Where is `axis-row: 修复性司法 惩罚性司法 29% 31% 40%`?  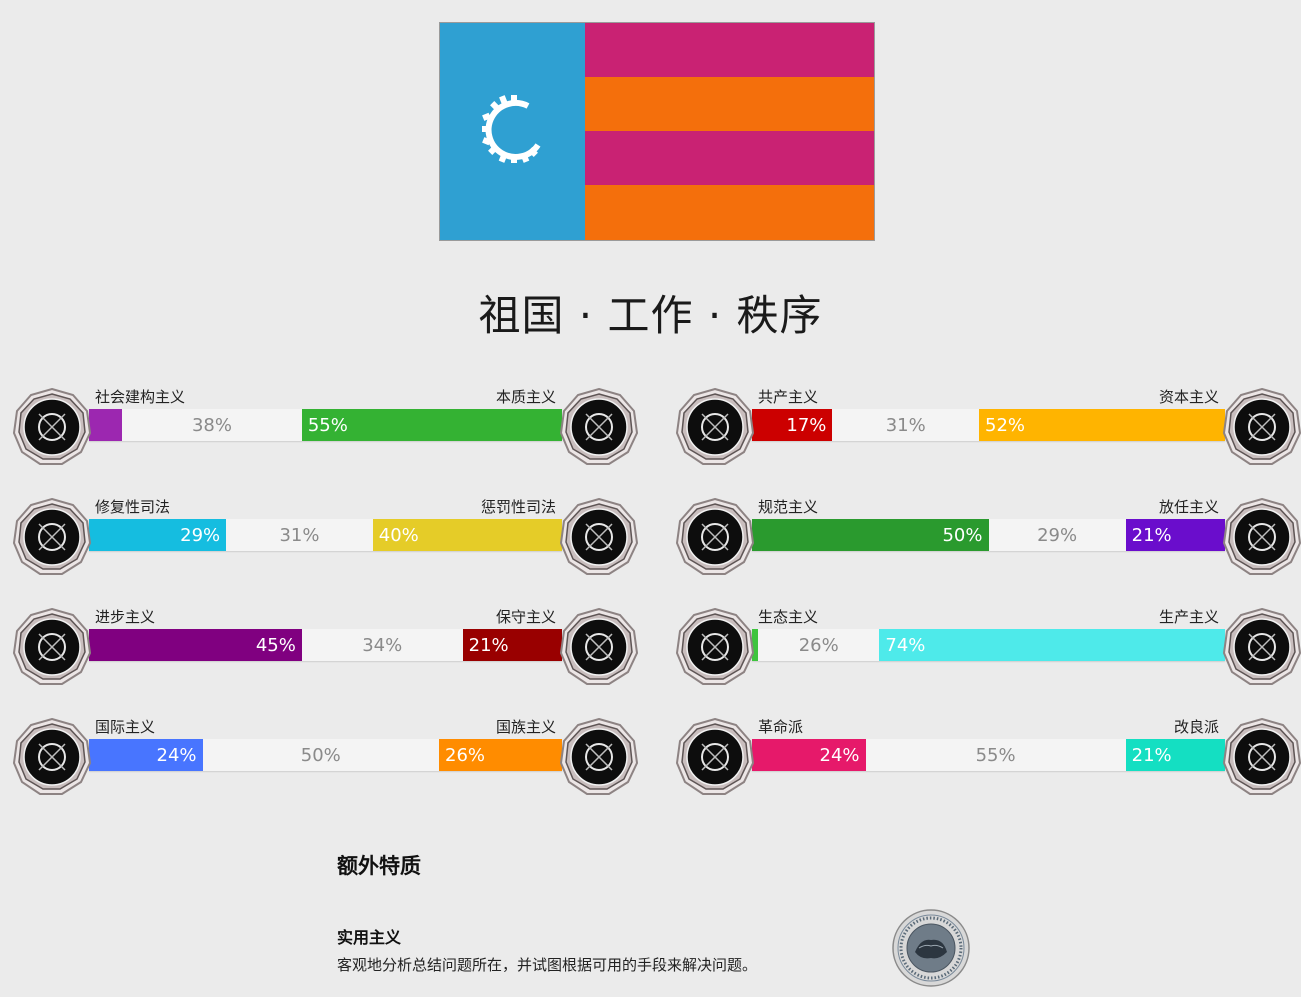 axis-row: 修复性司法 惩罚性司法 29% 31% 40% is located at coordinates (325, 537).